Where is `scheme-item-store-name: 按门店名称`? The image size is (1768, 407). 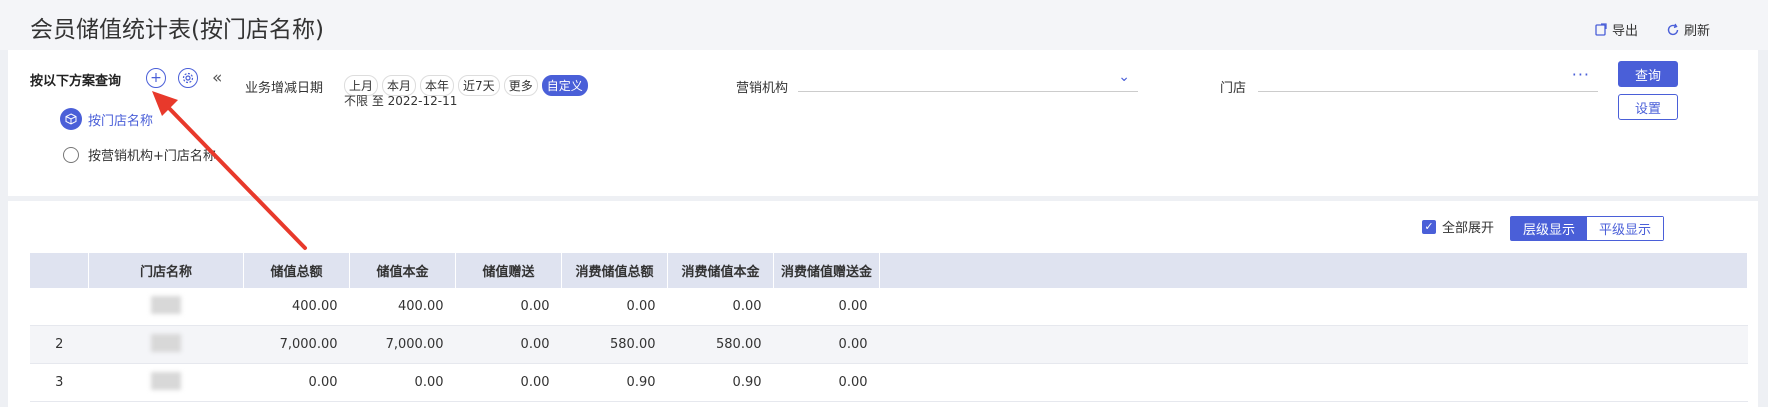 scheme-item-store-name: 按门店名称 is located at coordinates (106, 119).